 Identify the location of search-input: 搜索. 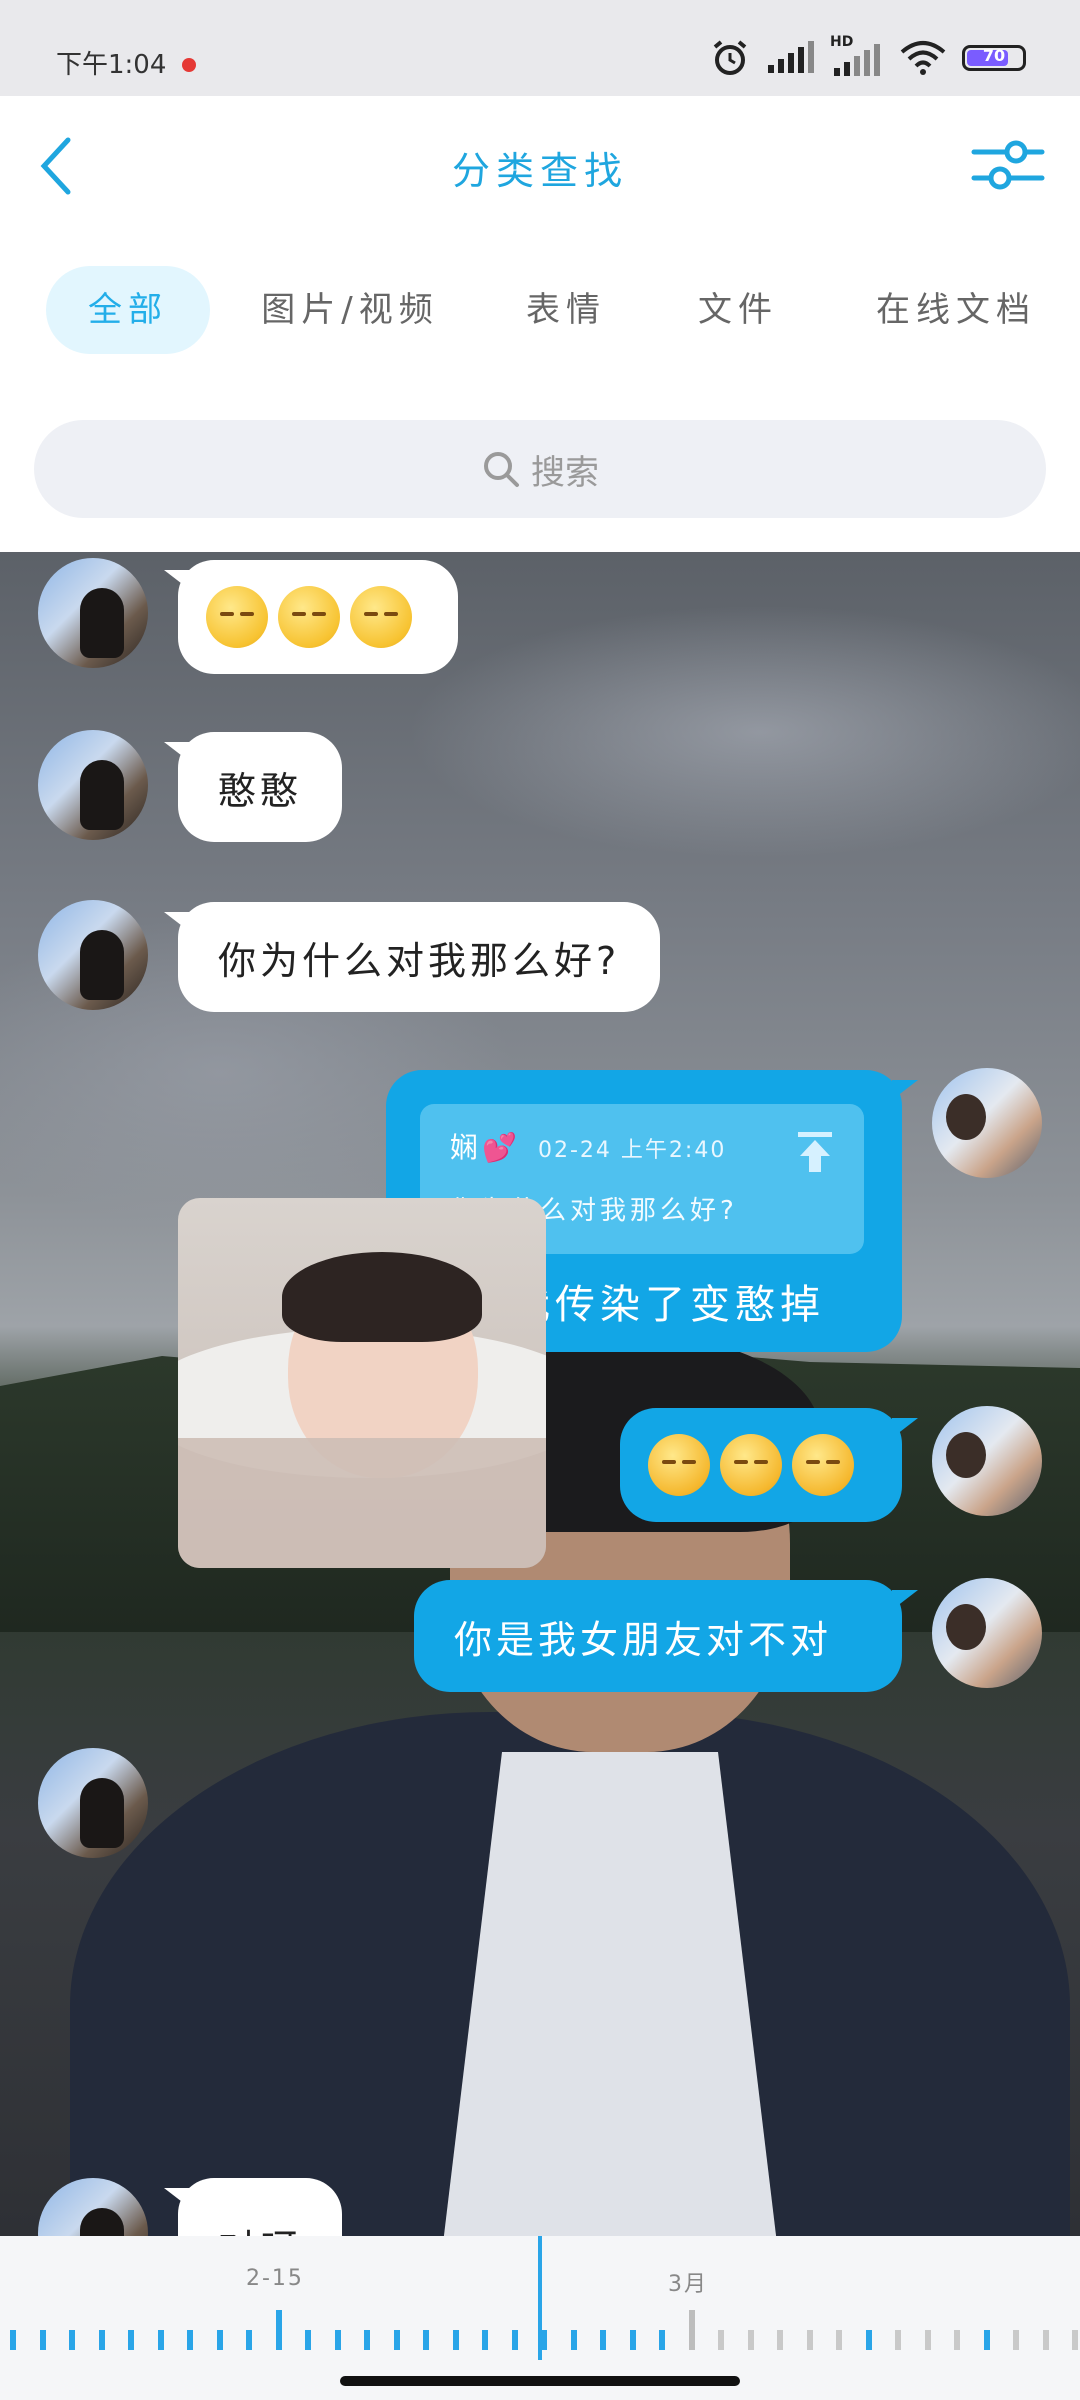
(540, 469).